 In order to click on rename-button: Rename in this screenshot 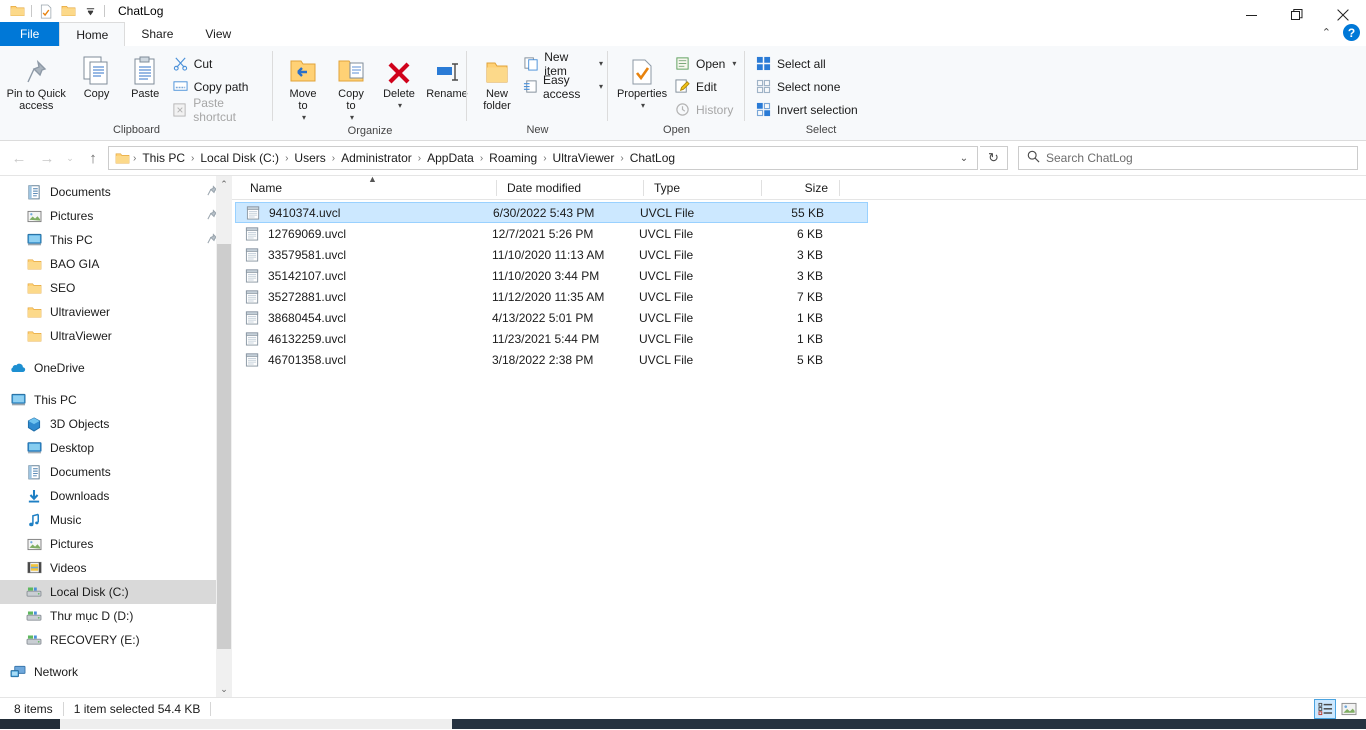, I will do `click(447, 76)`.